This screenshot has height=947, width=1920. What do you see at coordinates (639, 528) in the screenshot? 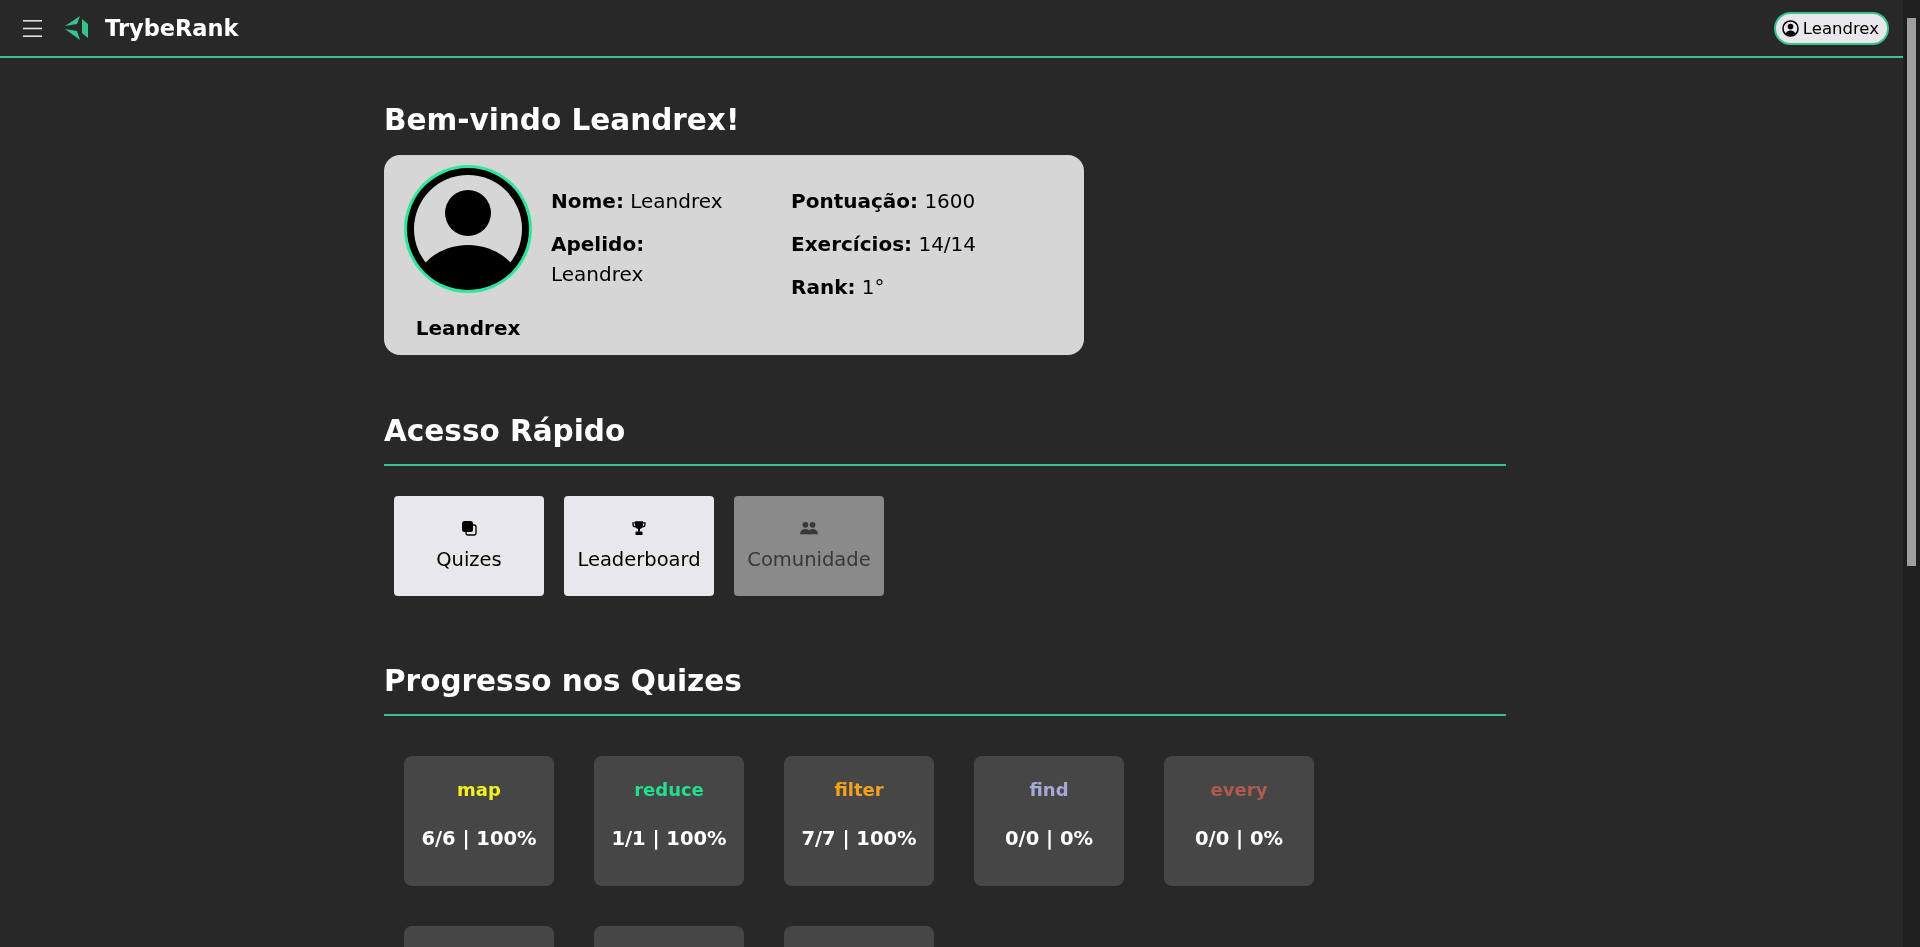
I see `trophy-icon` at bounding box center [639, 528].